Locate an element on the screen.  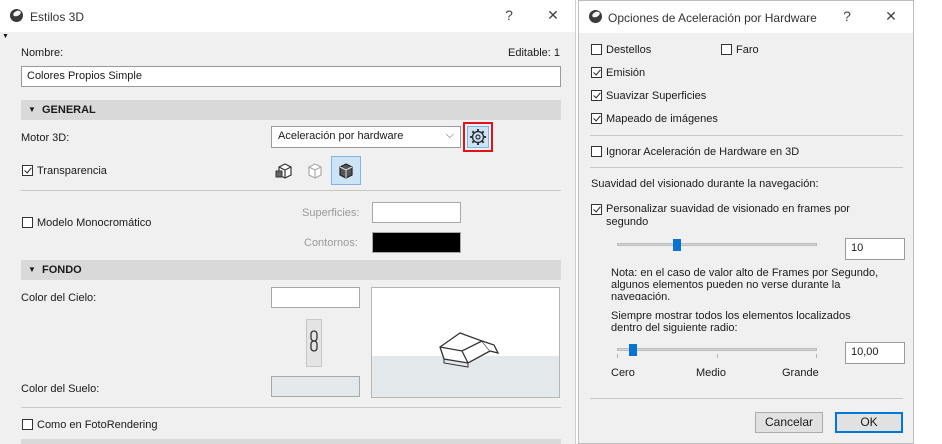
ignorar-label: Ignorar Aceleración de Hardware en 3D is located at coordinates (703, 152).